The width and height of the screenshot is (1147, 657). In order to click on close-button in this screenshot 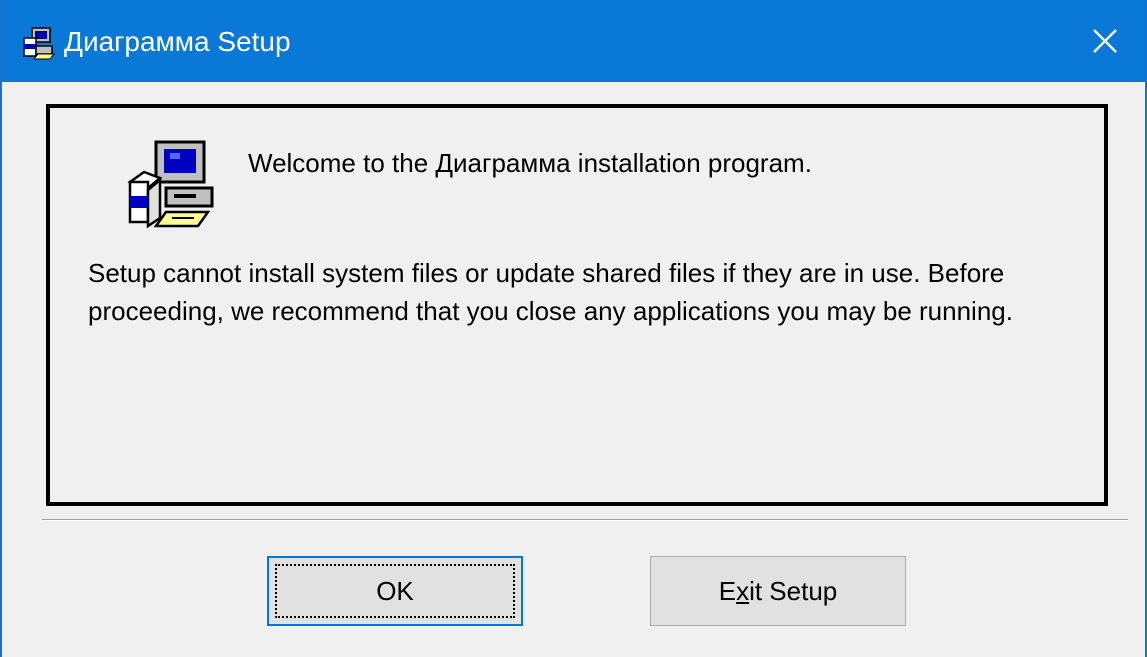, I will do `click(1105, 41)`.